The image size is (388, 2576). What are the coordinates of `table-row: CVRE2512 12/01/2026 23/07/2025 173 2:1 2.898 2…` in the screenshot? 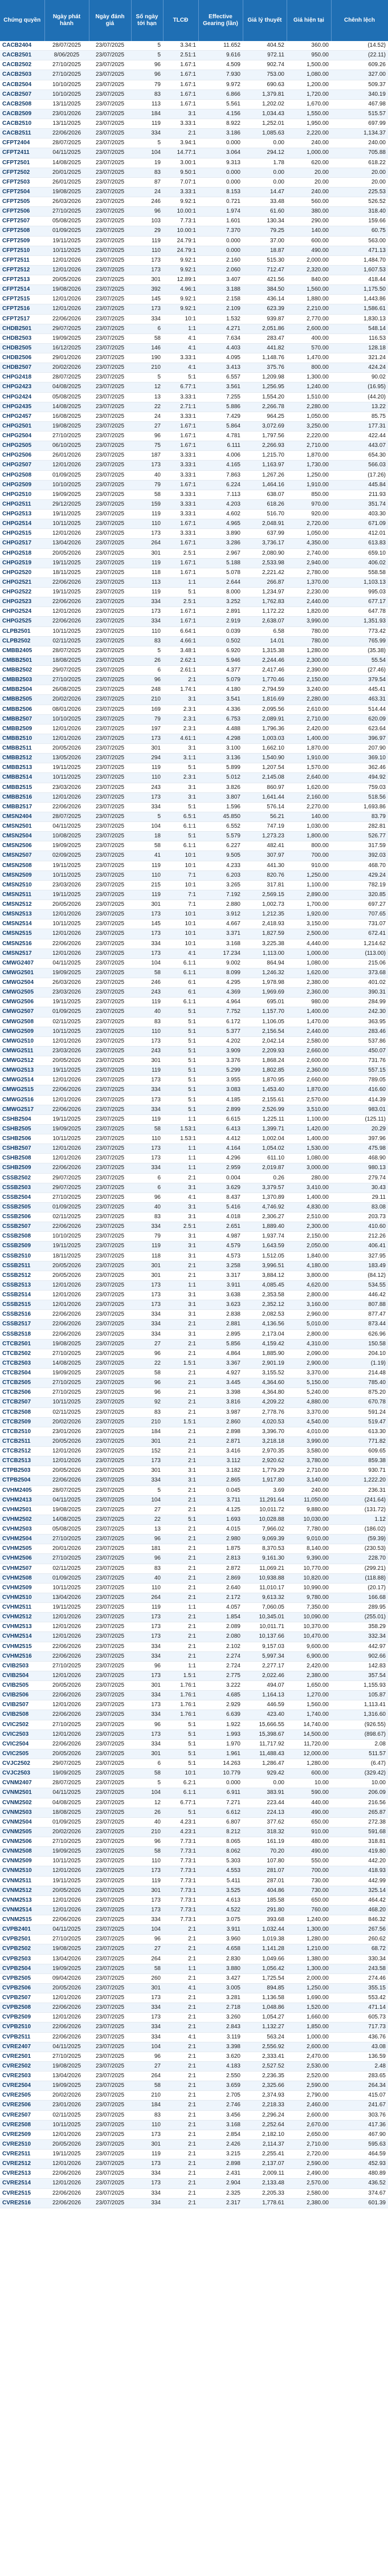 It's located at (194, 2164).